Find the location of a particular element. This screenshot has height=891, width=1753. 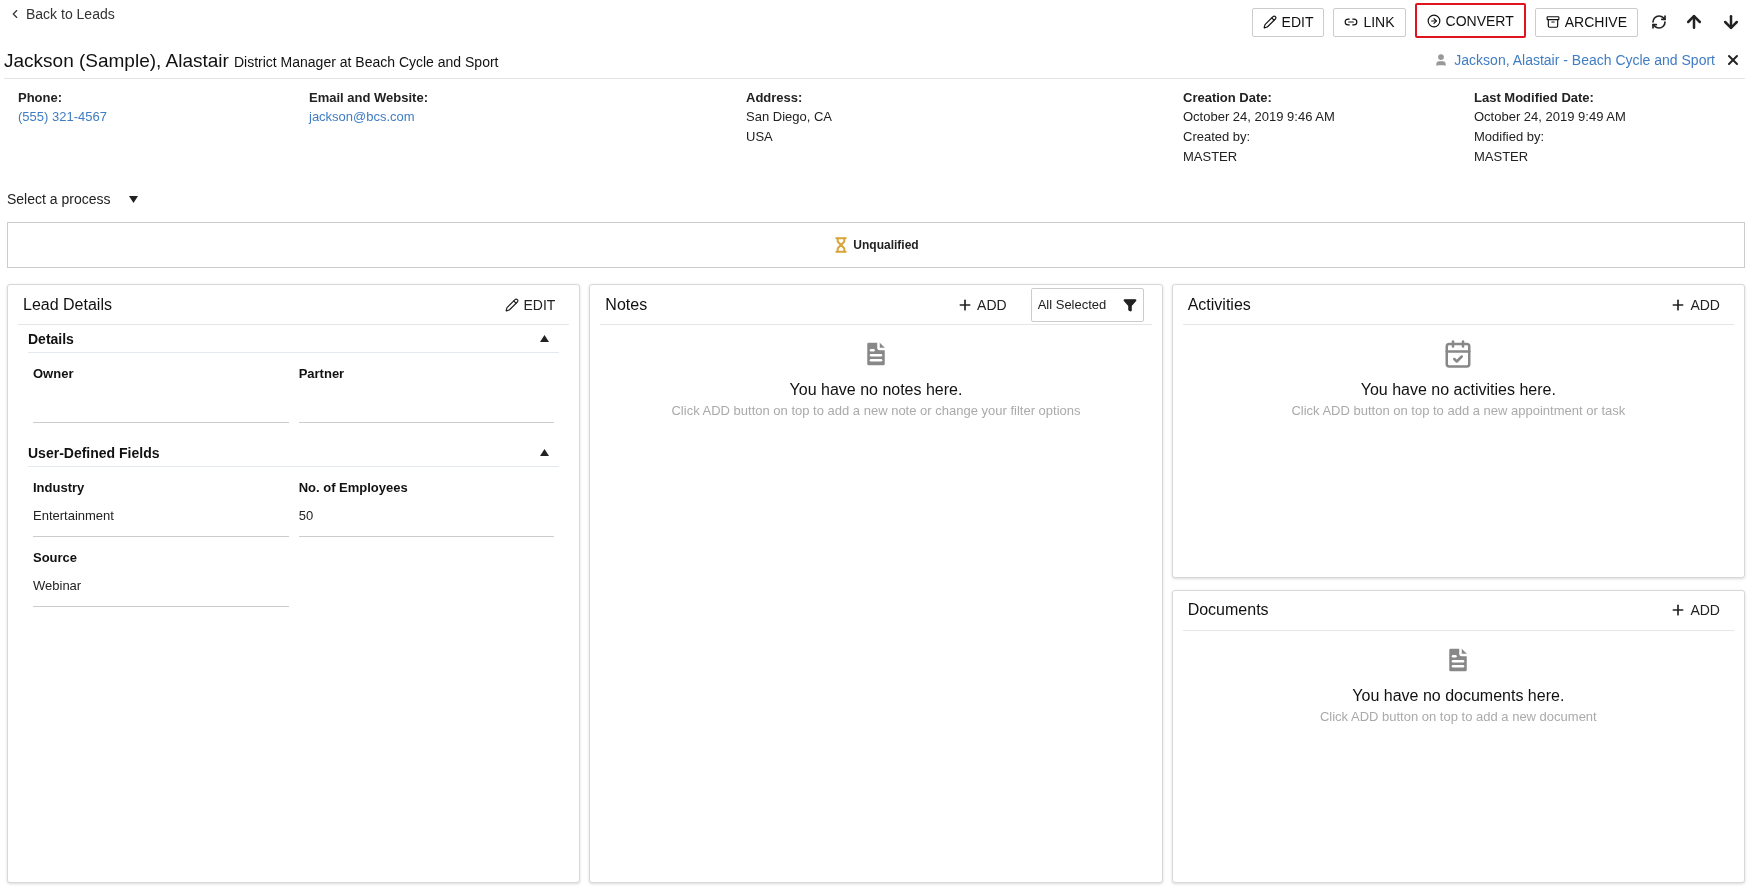

chain-link-icon is located at coordinates (1351, 22).